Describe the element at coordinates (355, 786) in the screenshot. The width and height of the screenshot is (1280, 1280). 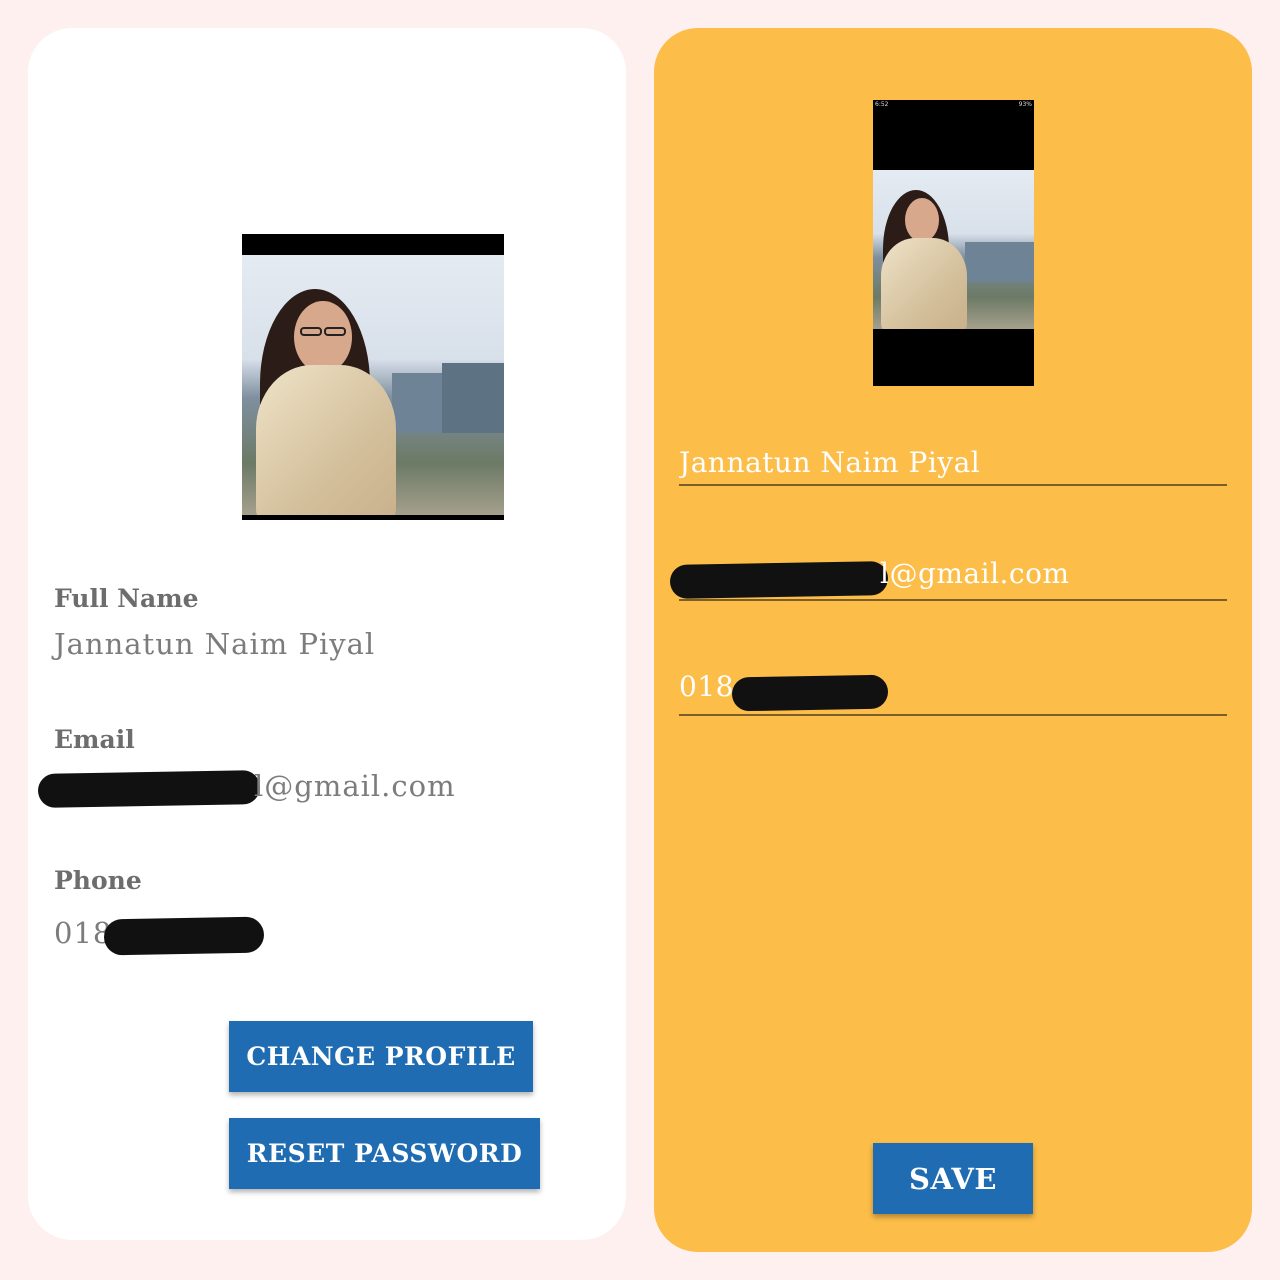
I see `email-value: l@gmail.com` at that location.